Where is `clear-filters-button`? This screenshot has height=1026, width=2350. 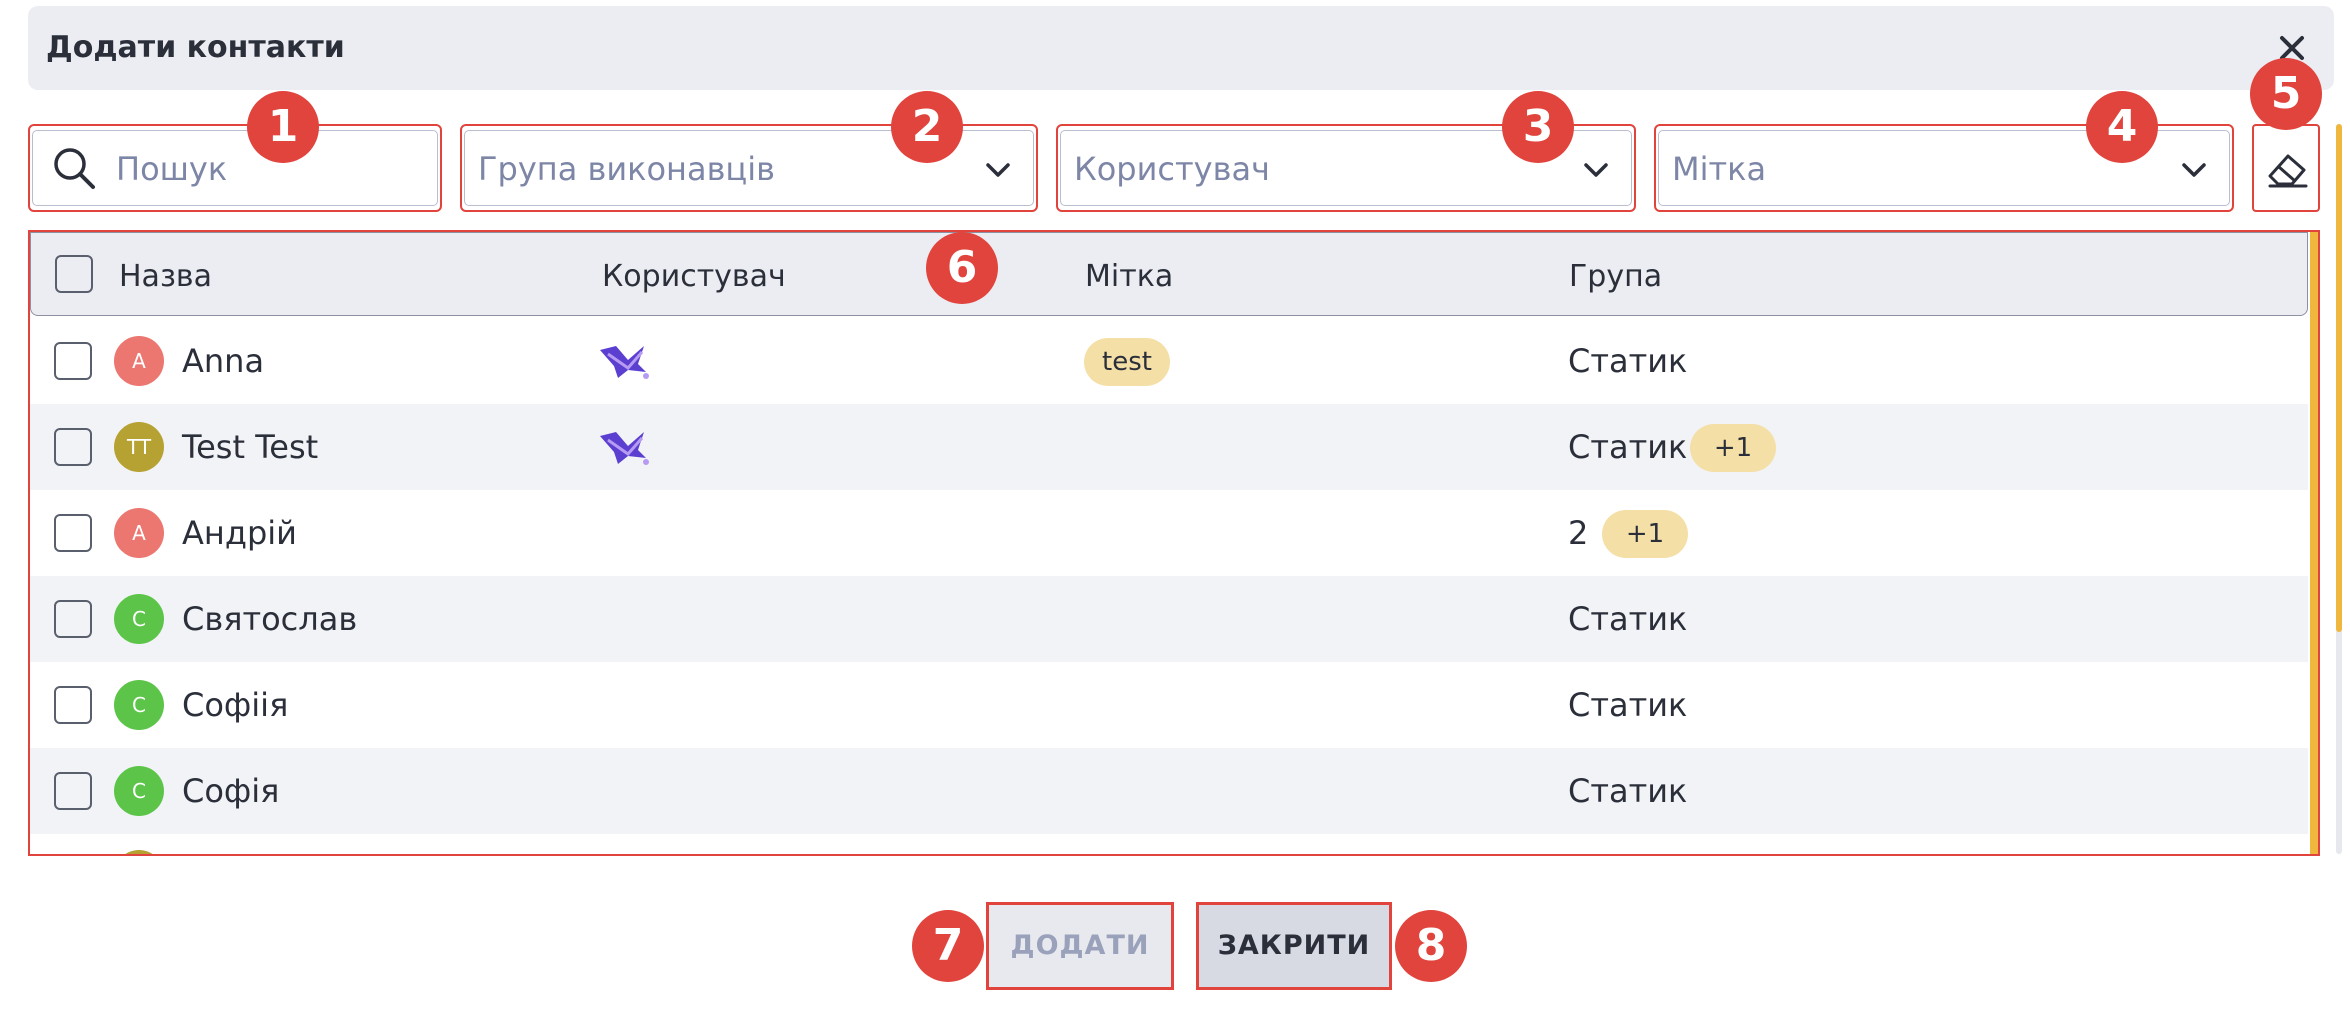 clear-filters-button is located at coordinates (2286, 168).